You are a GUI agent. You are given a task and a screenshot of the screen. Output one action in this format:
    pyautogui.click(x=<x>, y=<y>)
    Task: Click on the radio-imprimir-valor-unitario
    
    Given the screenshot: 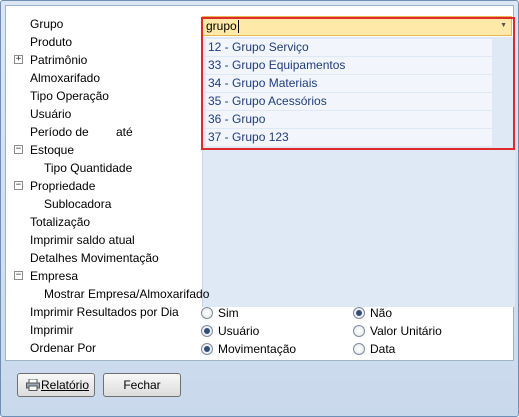 What is the action you would take?
    pyautogui.click(x=359, y=331)
    